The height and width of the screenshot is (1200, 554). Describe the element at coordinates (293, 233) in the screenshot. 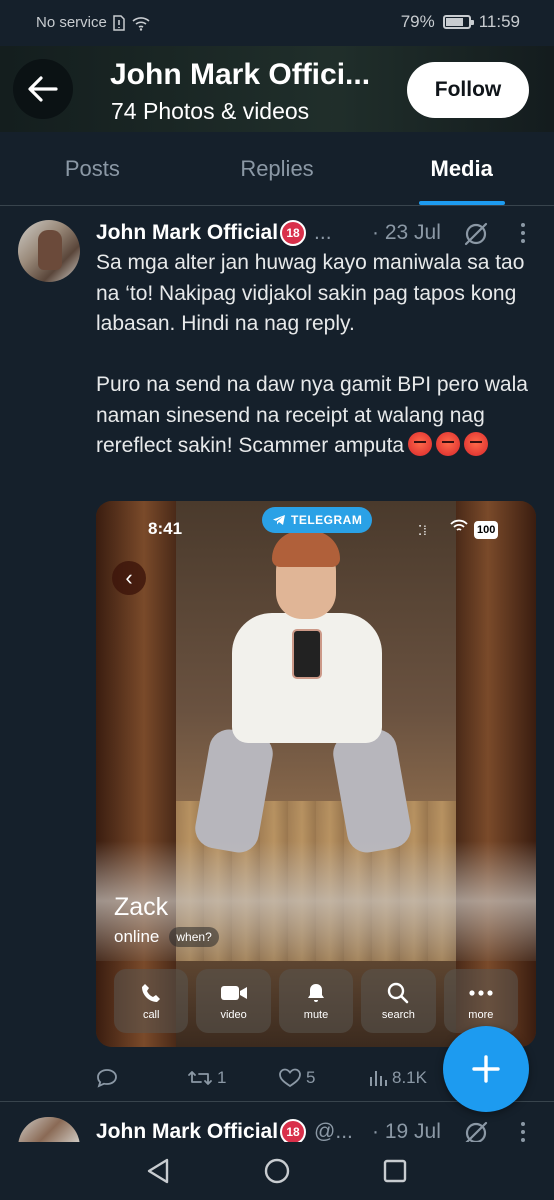

I see `age-restricted-badge: 18` at that location.